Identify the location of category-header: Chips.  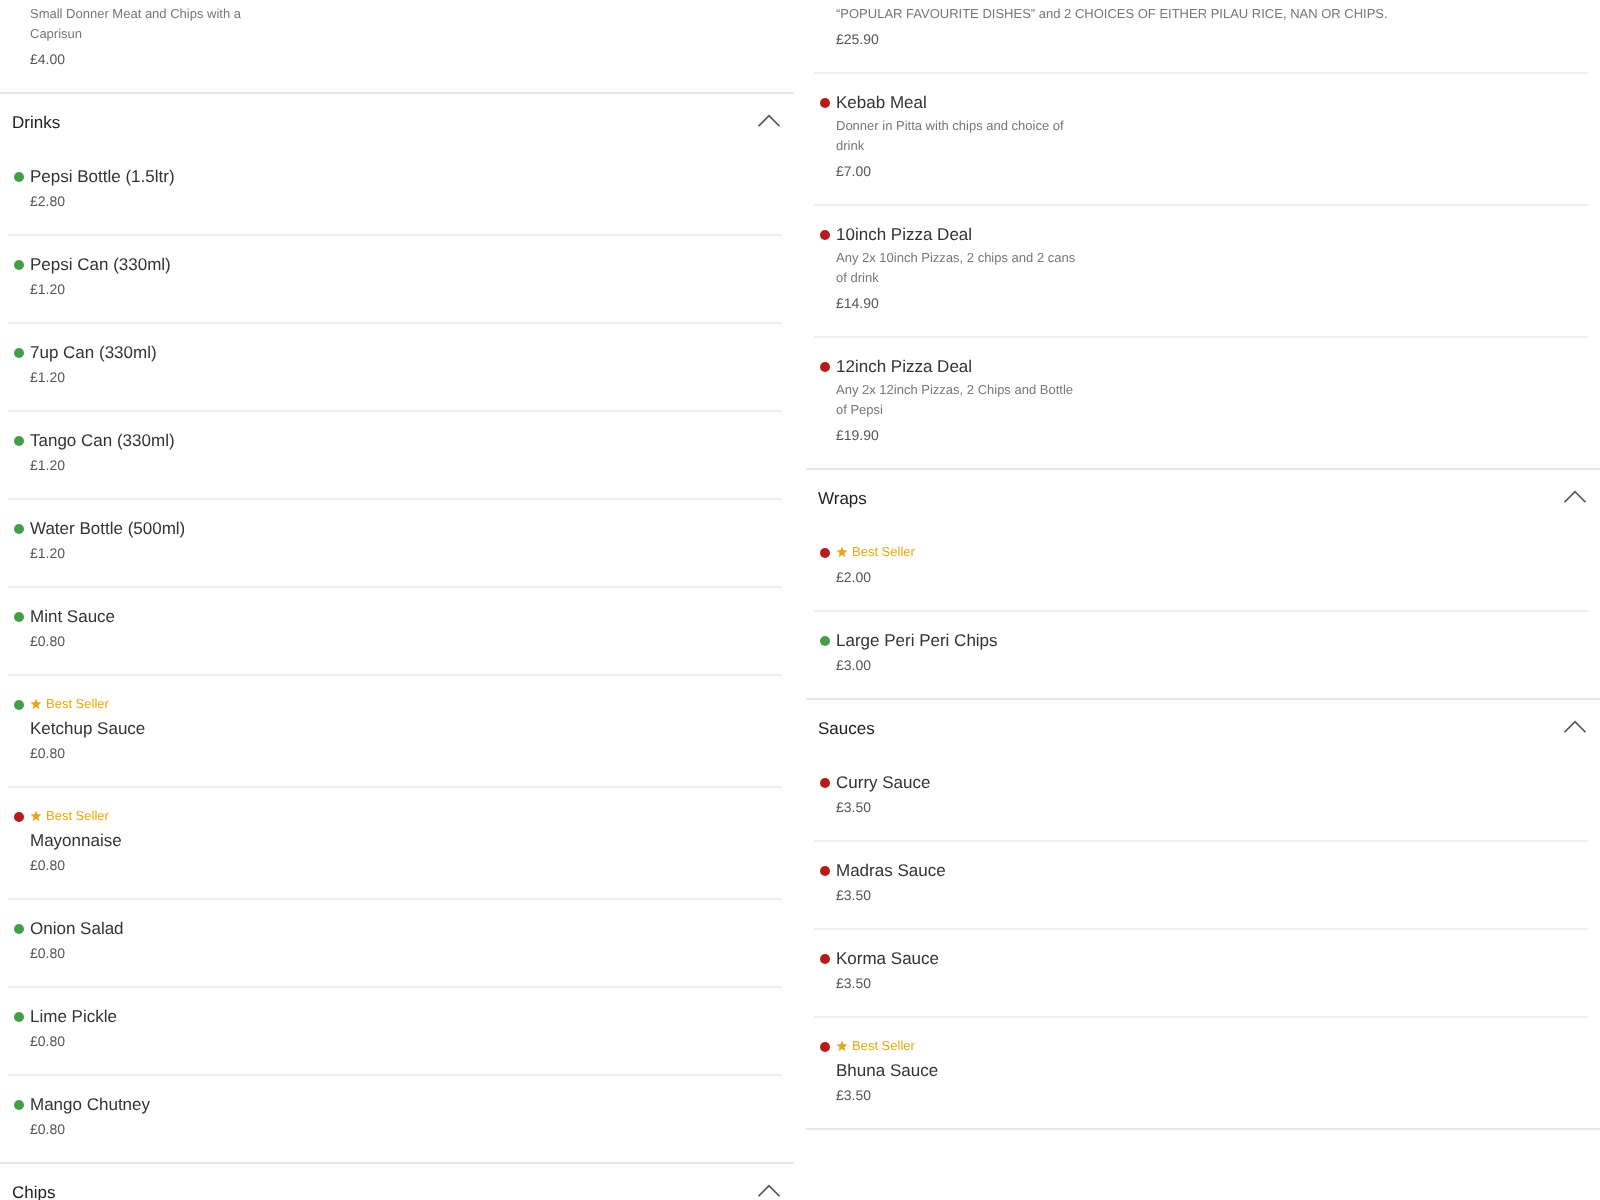
(397, 1182).